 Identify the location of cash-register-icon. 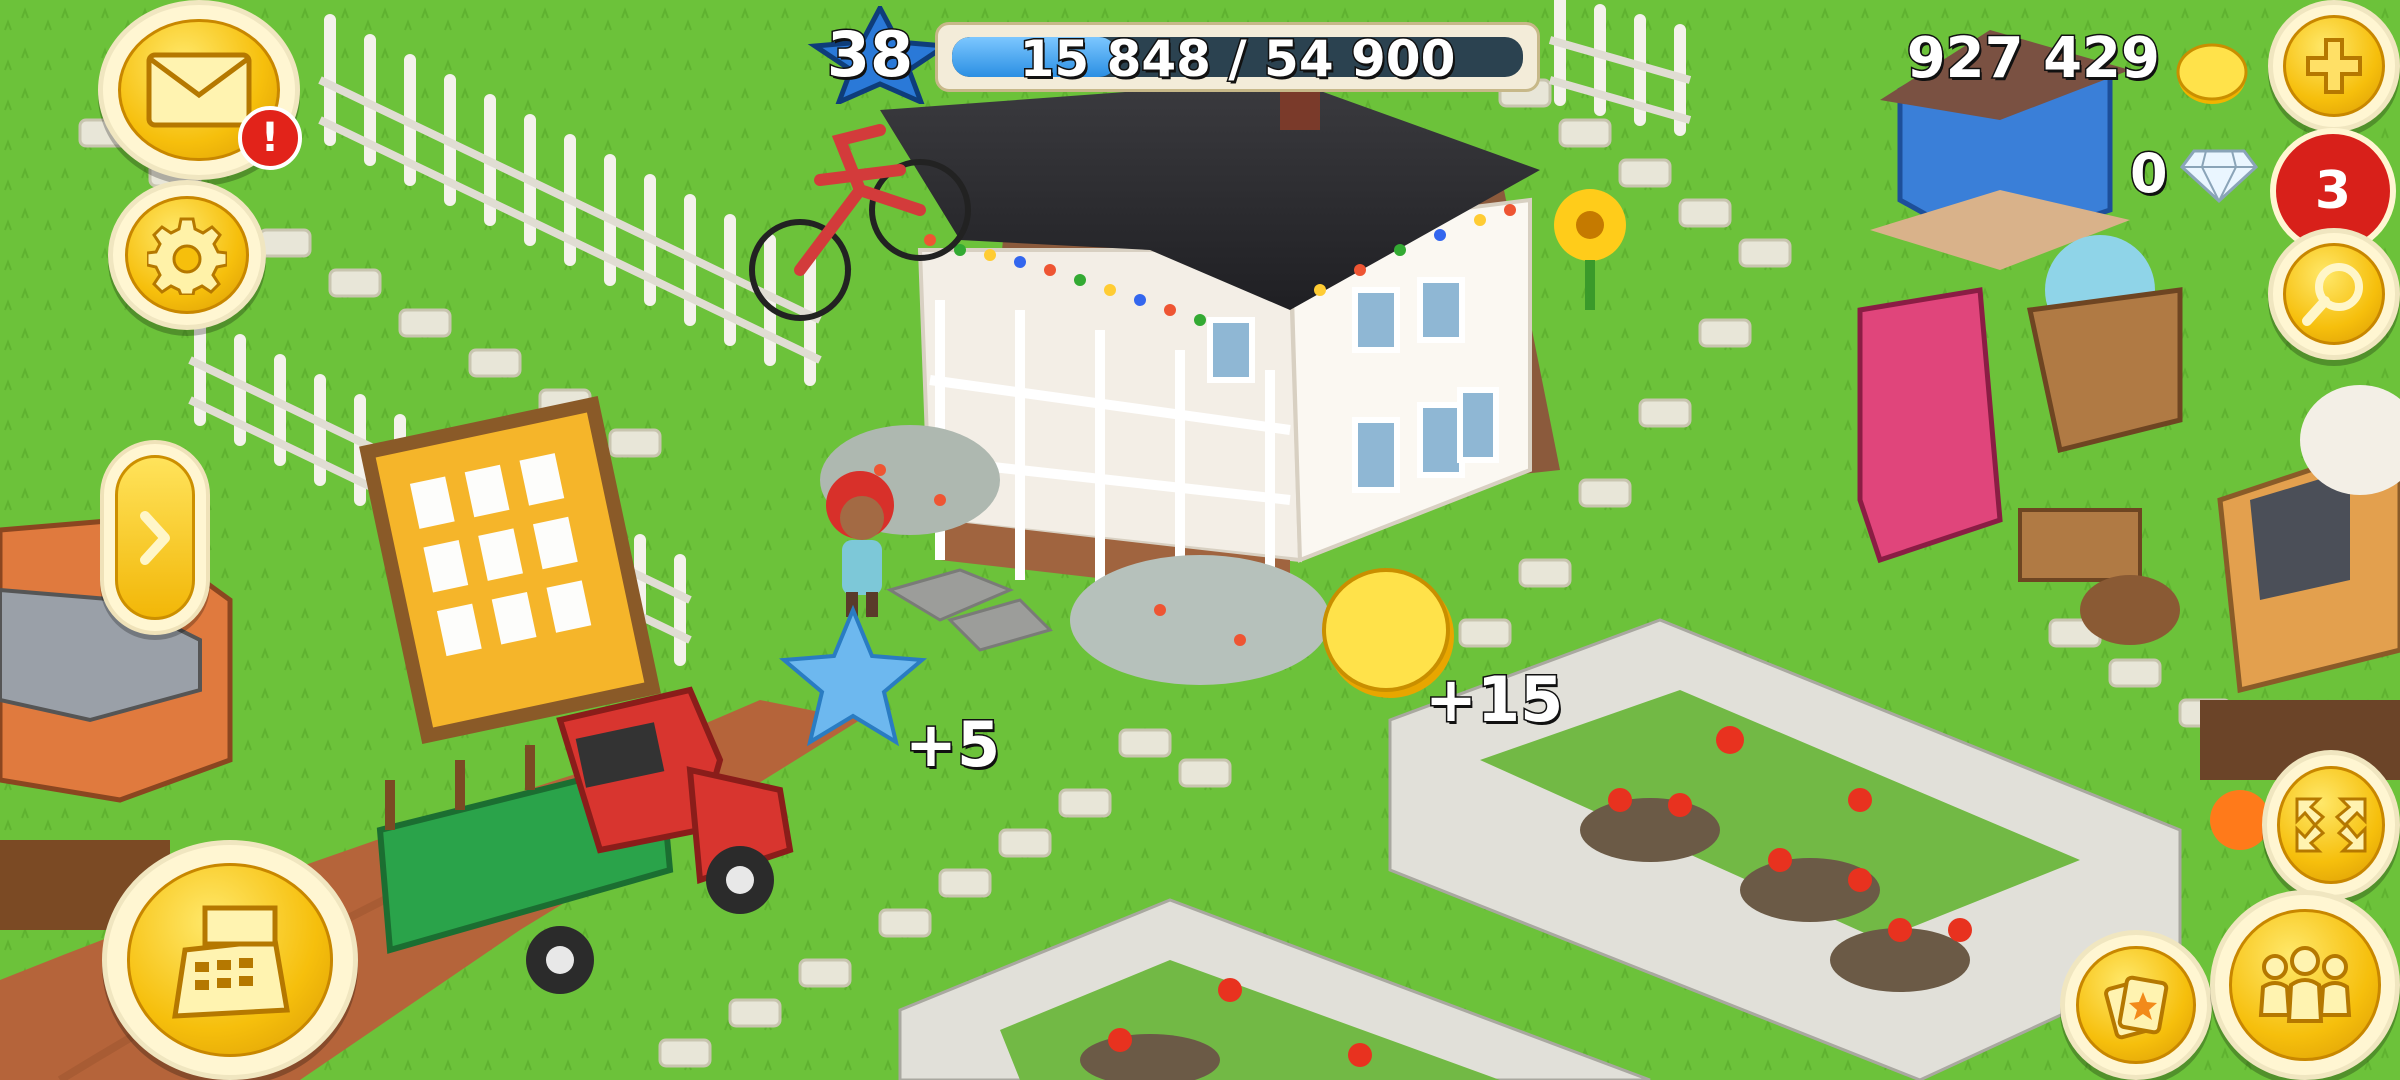
(231, 962).